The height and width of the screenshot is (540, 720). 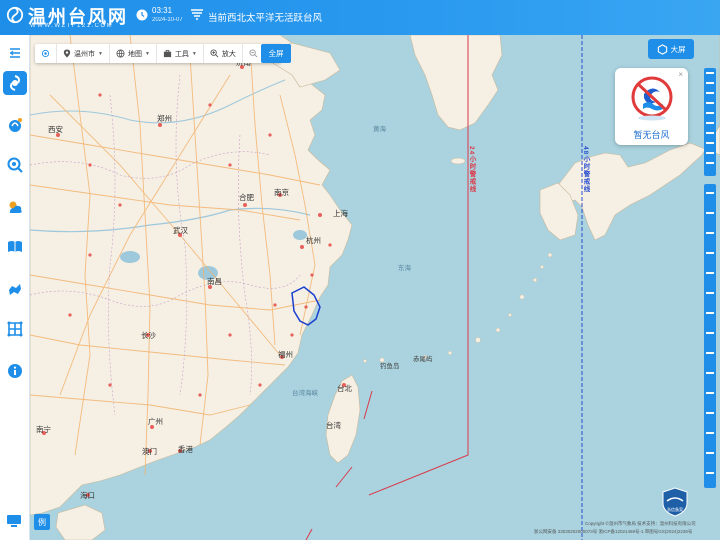 What do you see at coordinates (55, 129) in the screenshot?
I see `city-label: 西安` at bounding box center [55, 129].